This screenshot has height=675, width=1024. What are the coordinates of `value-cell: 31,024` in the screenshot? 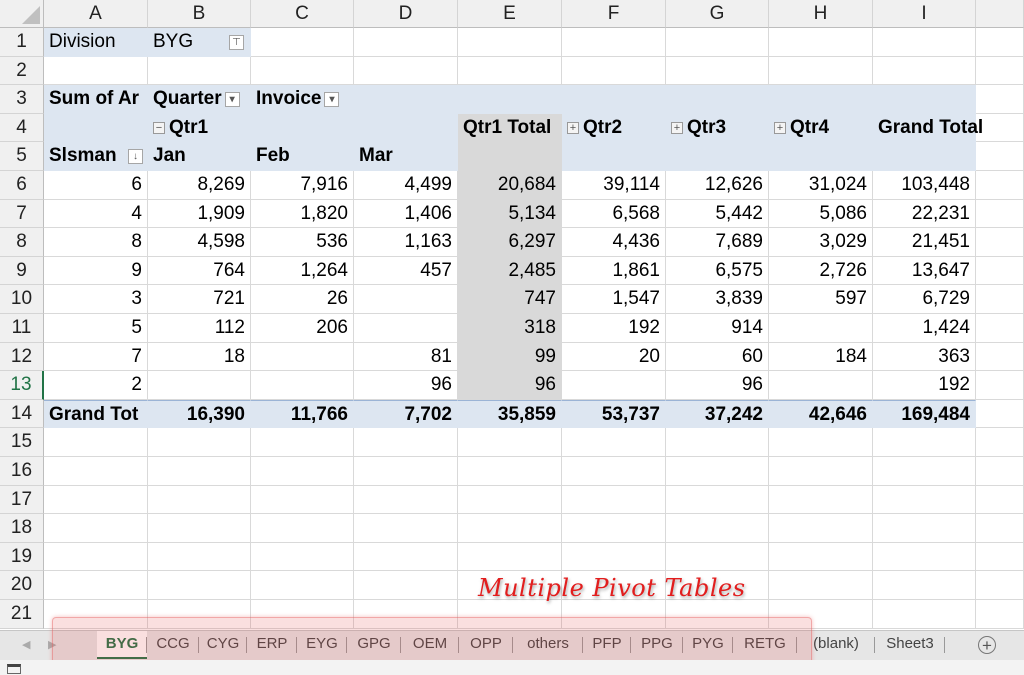 It's located at (821, 185).